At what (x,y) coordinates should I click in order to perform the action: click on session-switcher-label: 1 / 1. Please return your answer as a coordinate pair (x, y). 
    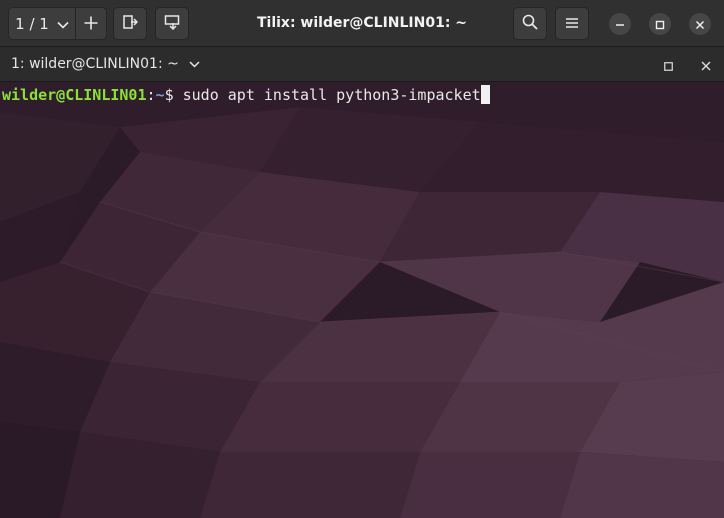
    Looking at the image, I should click on (32, 23).